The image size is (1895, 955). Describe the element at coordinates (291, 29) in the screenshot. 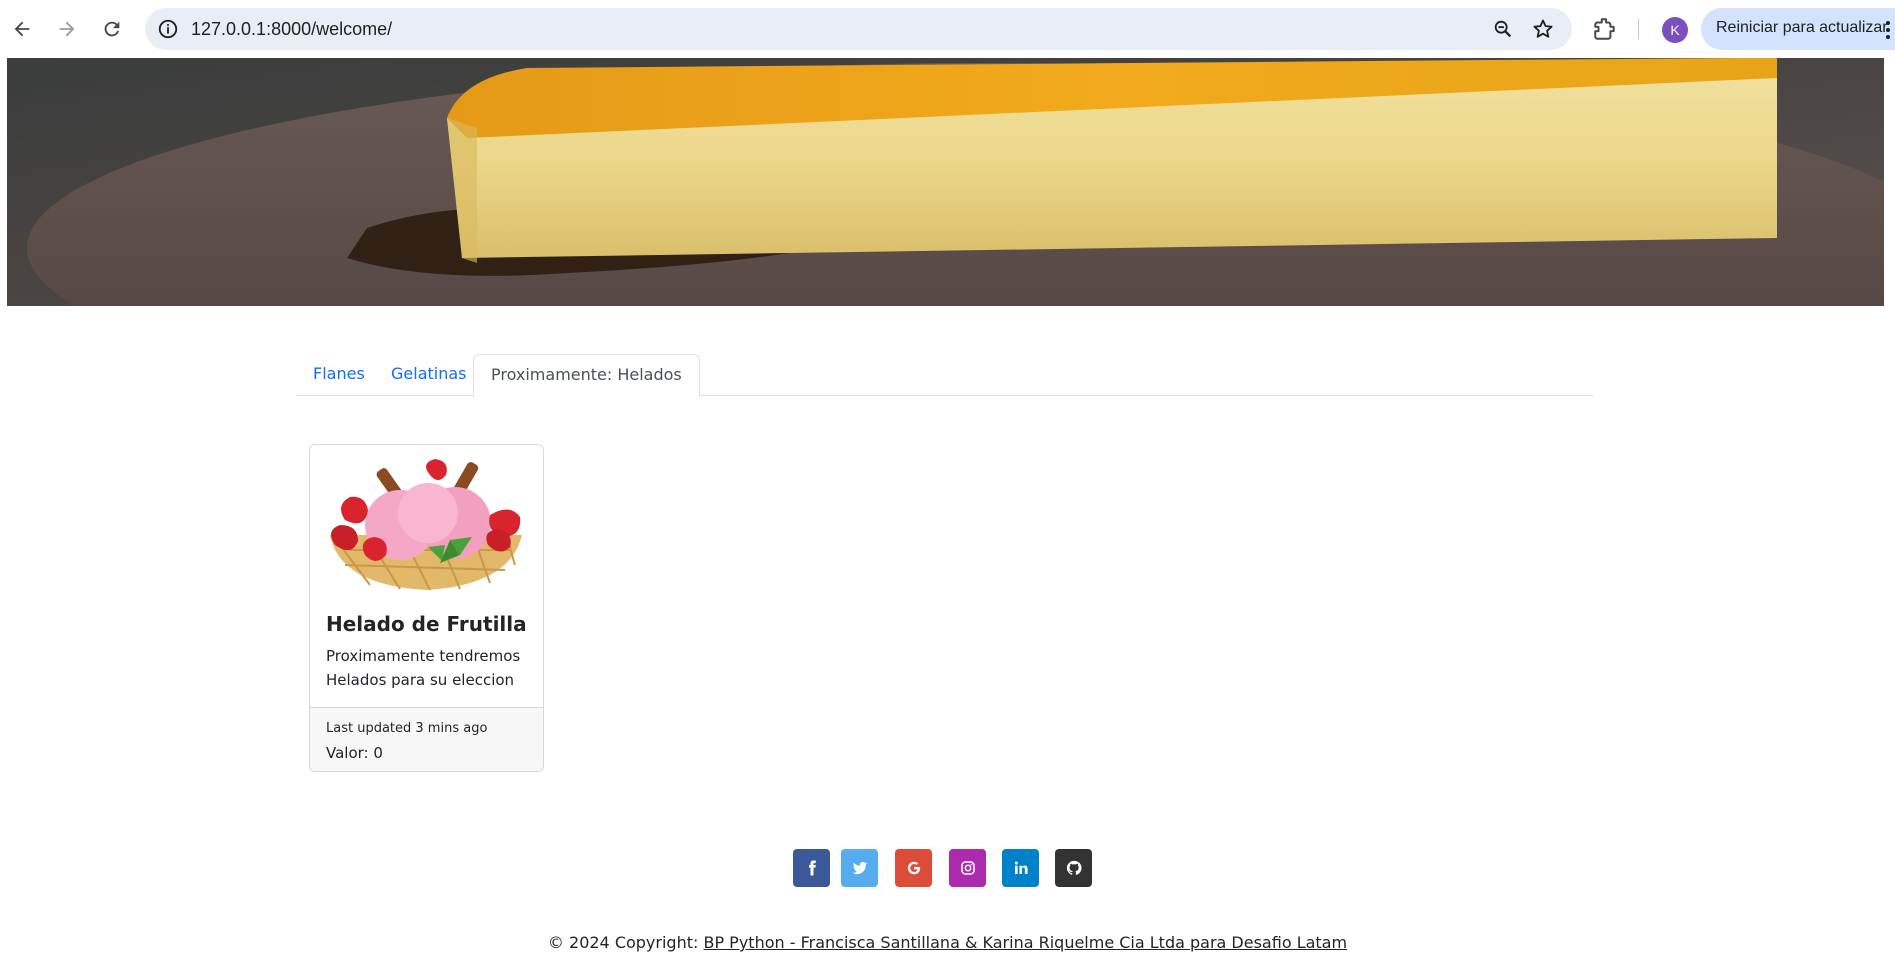

I see `url-text: 127.0.0.1:8000/welcome/` at that location.